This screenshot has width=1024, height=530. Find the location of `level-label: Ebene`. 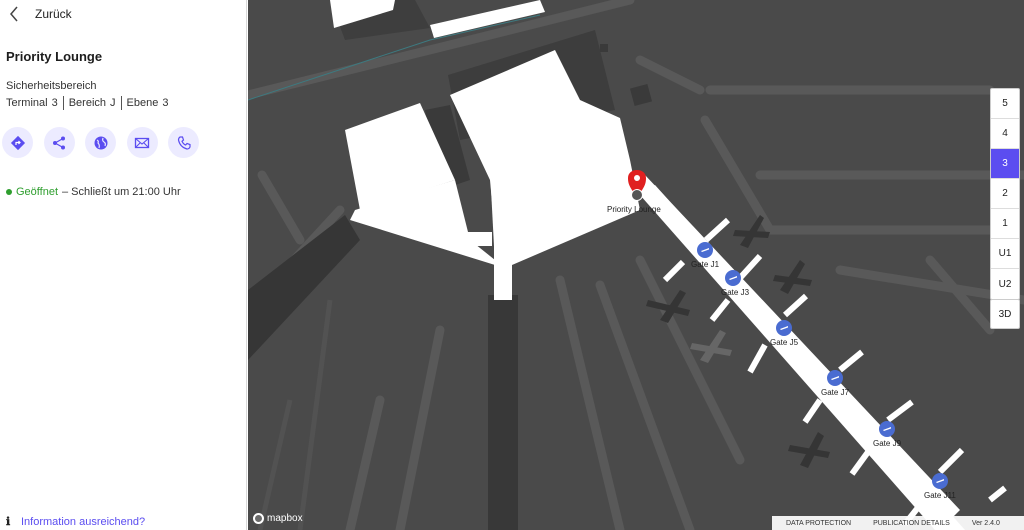

level-label: Ebene is located at coordinates (142, 103).